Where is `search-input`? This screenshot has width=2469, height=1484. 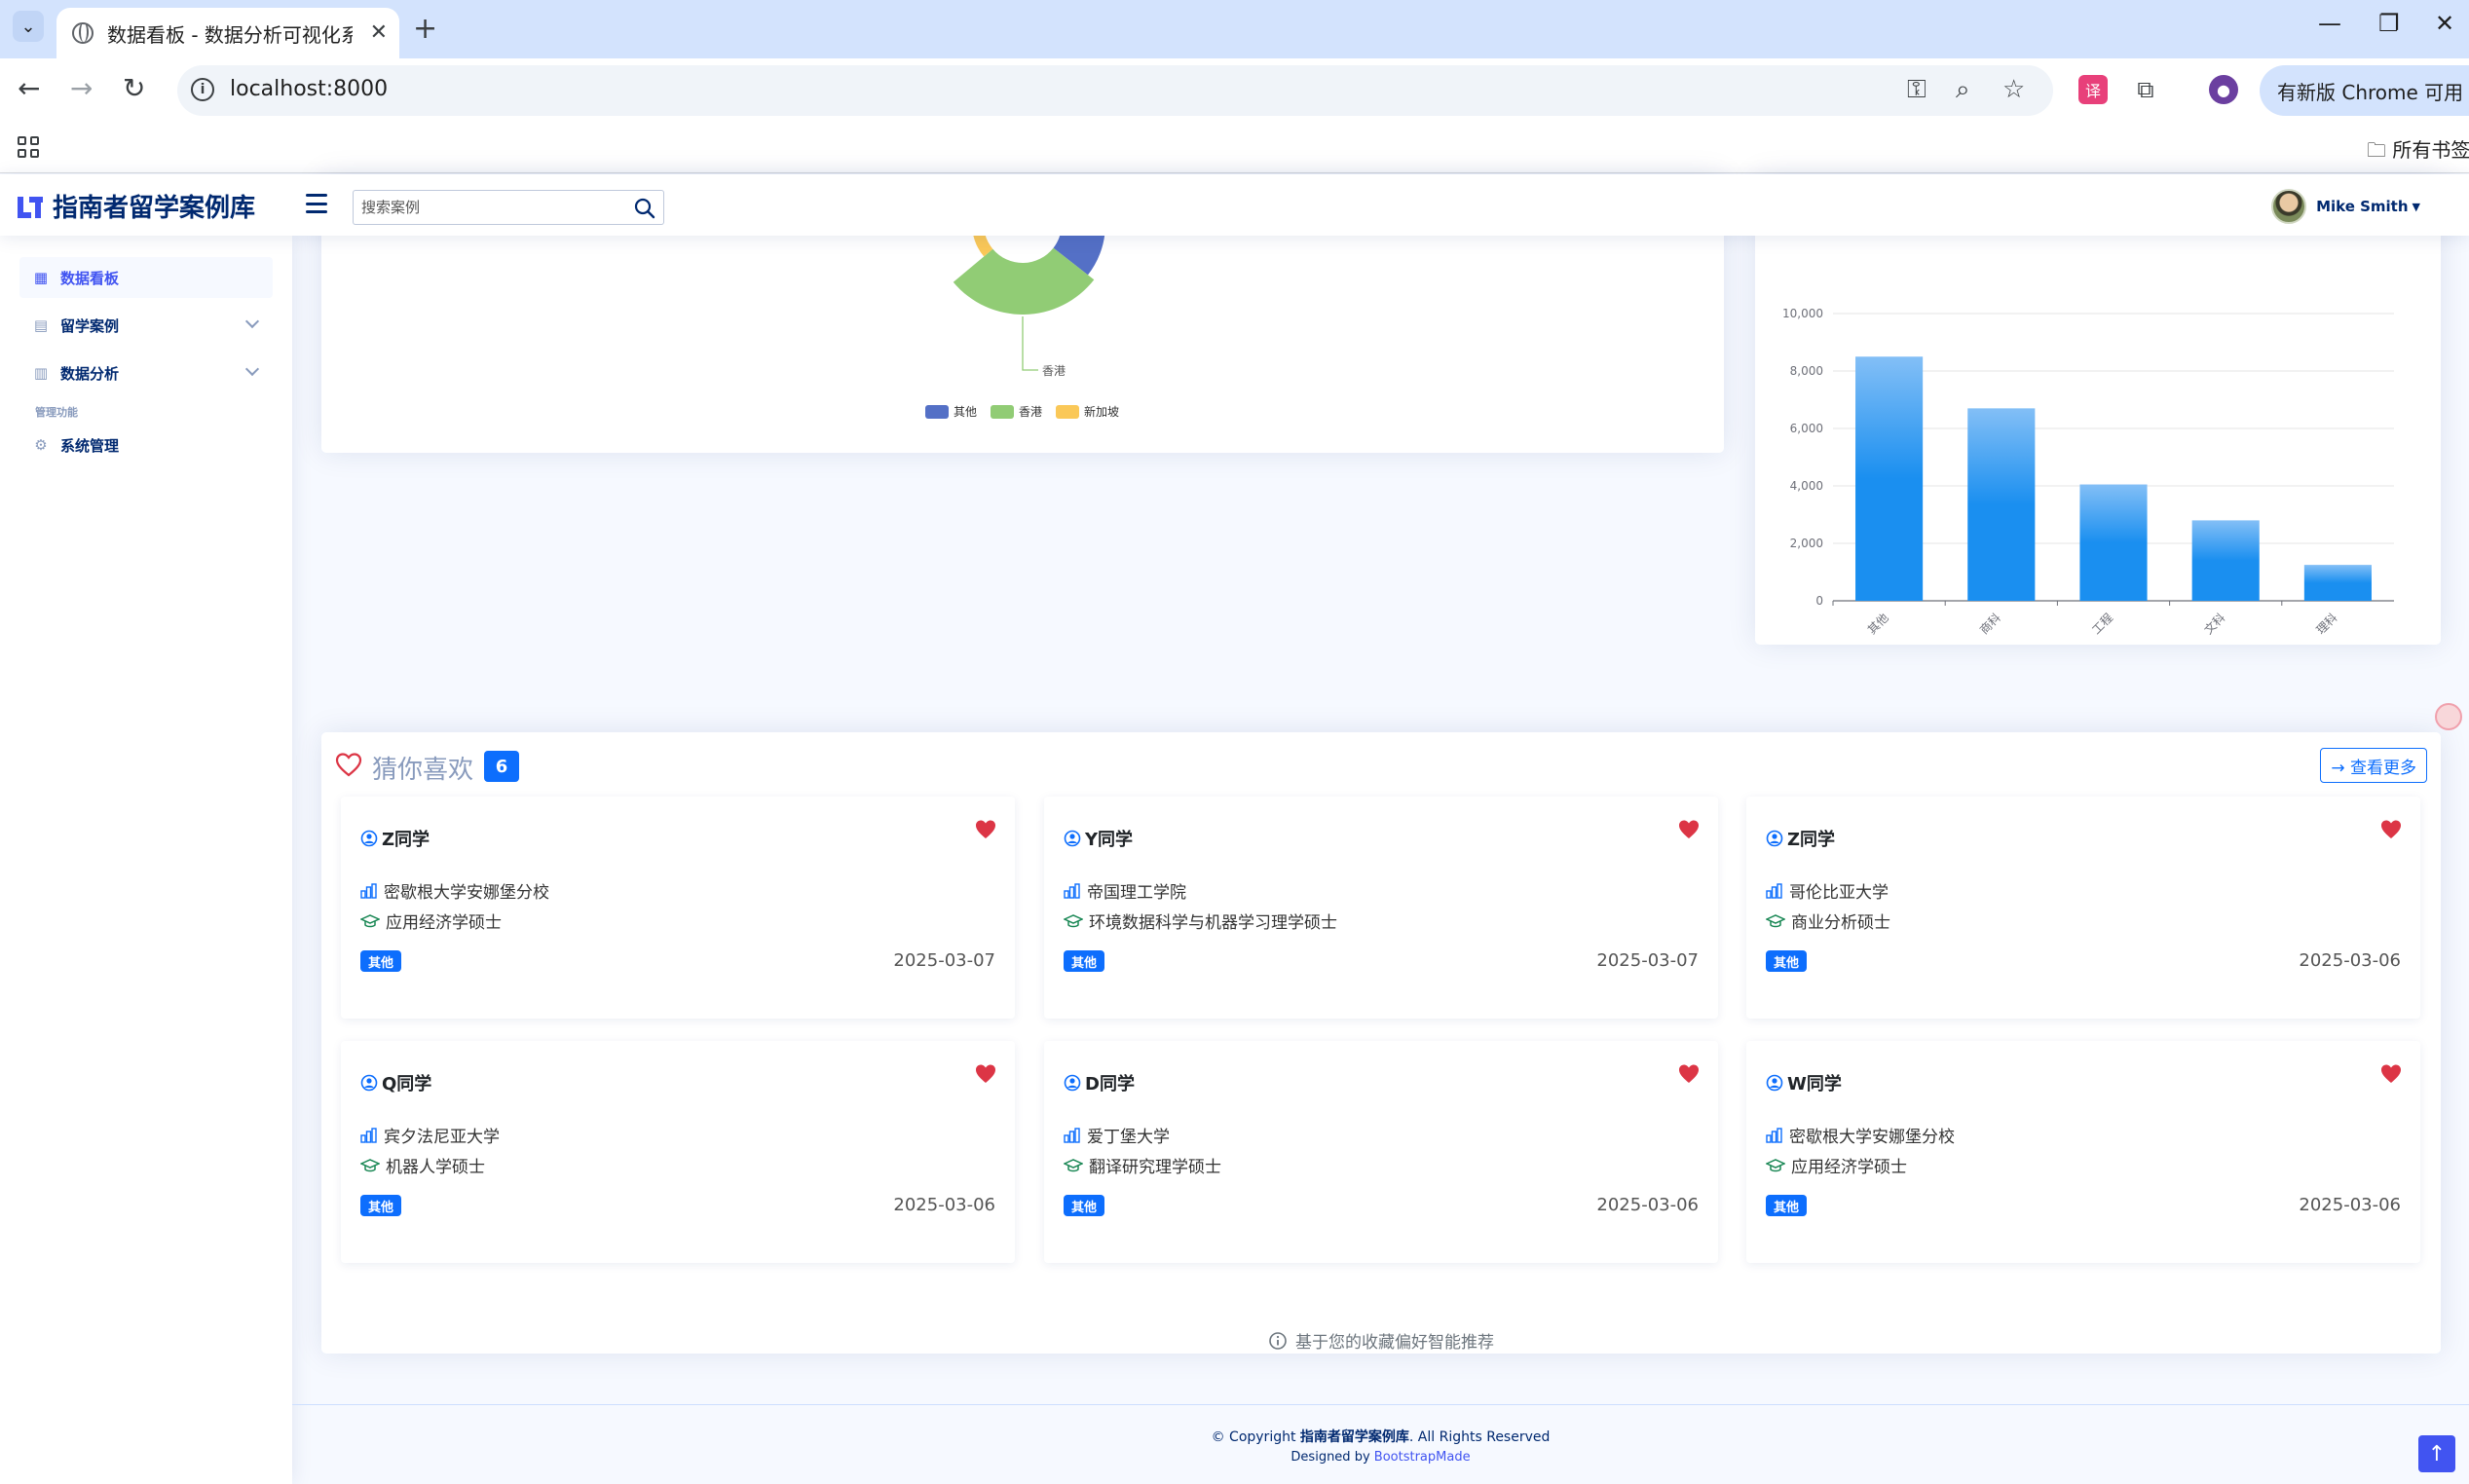 search-input is located at coordinates (485, 207).